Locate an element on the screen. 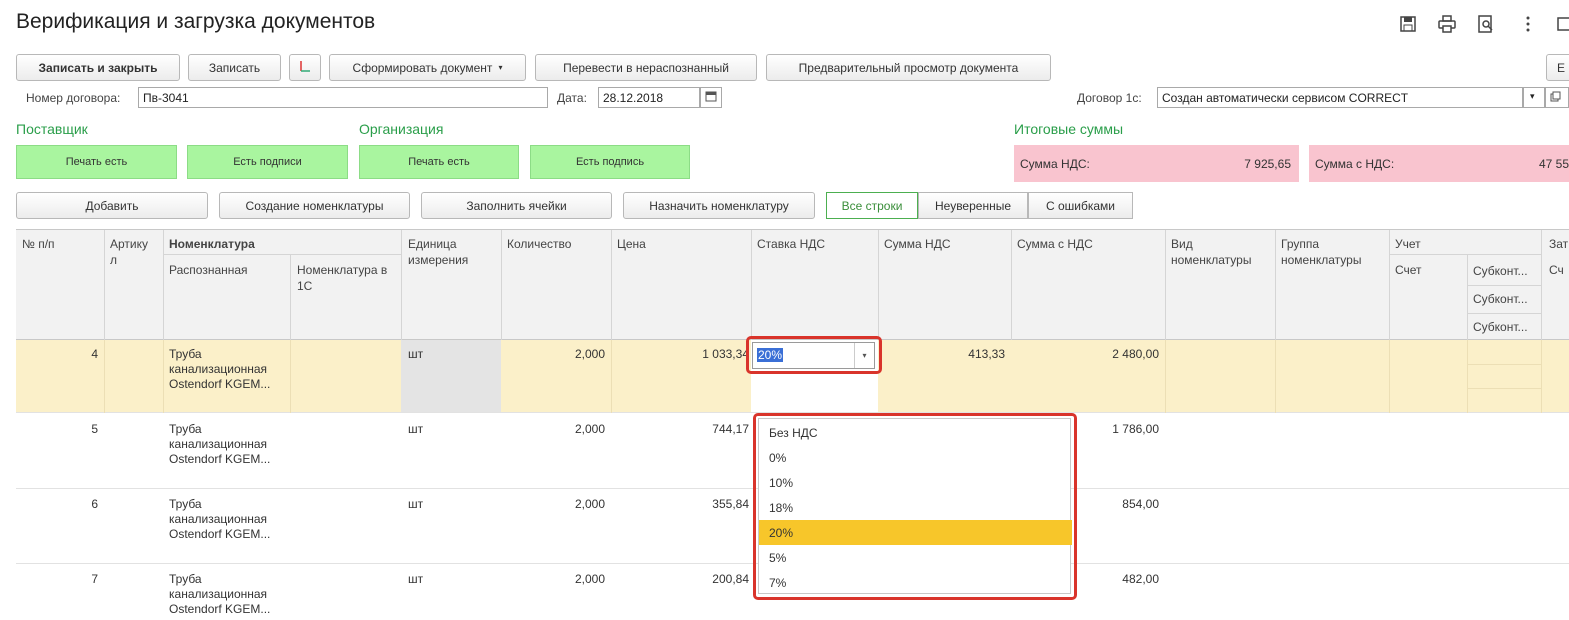 This screenshot has height=620, width=1569. assign-nomenclature-button: Назначить номенклатуру is located at coordinates (719, 205).